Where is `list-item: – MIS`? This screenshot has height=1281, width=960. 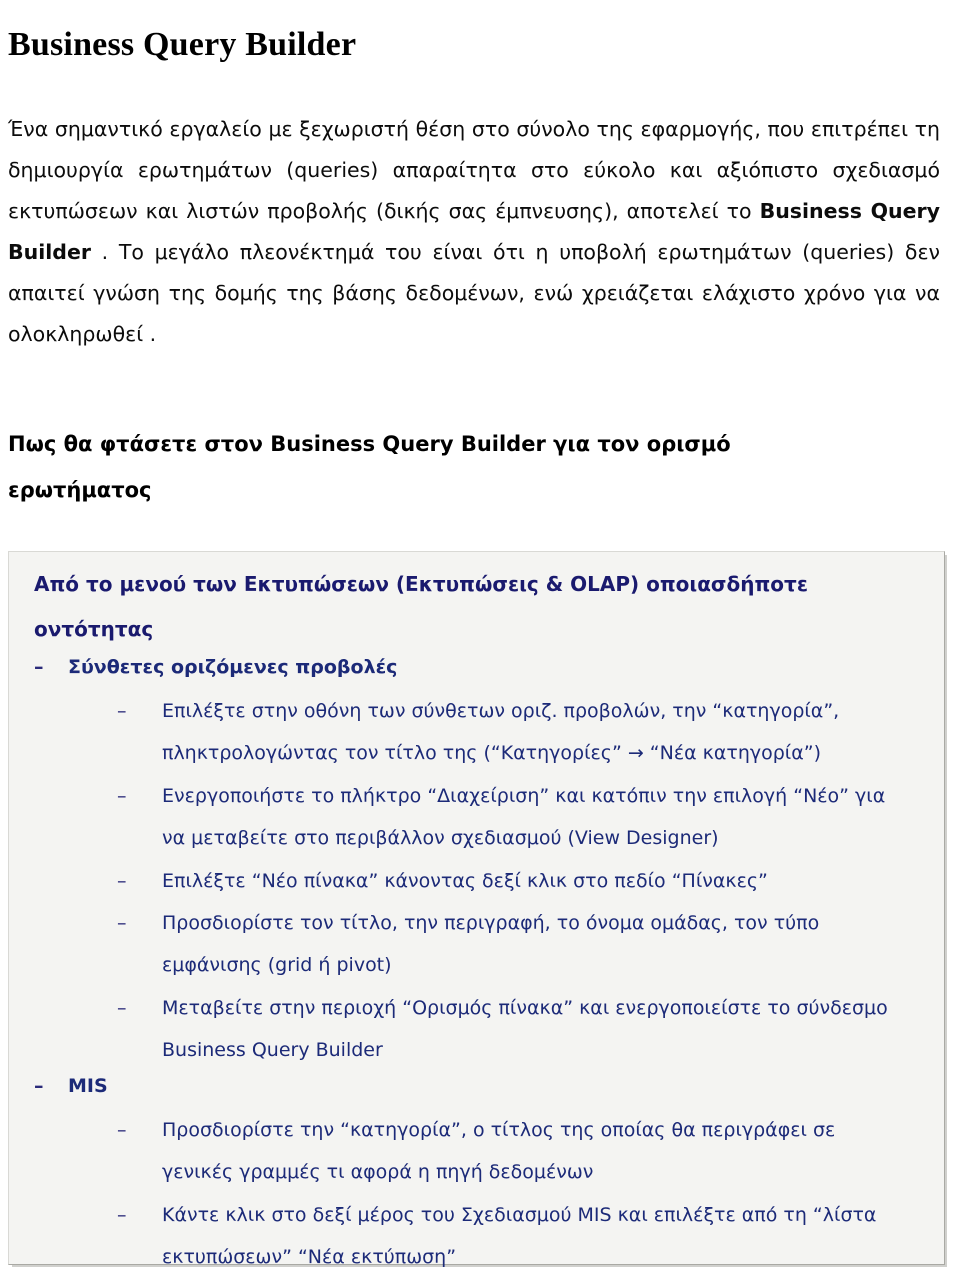 list-item: – MIS is located at coordinates (479, 1086).